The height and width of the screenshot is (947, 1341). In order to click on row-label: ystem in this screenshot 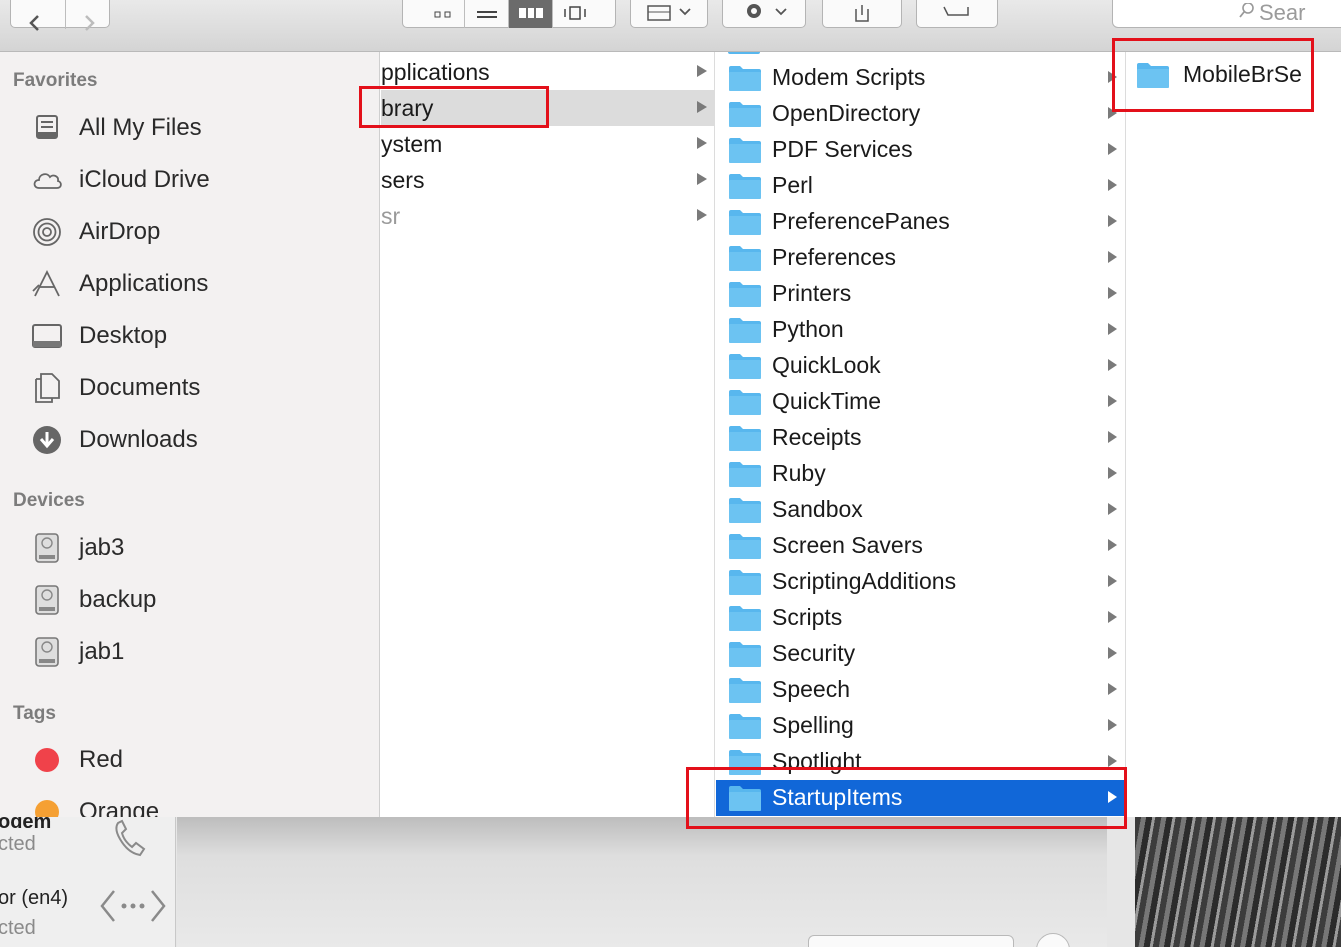, I will do `click(412, 144)`.